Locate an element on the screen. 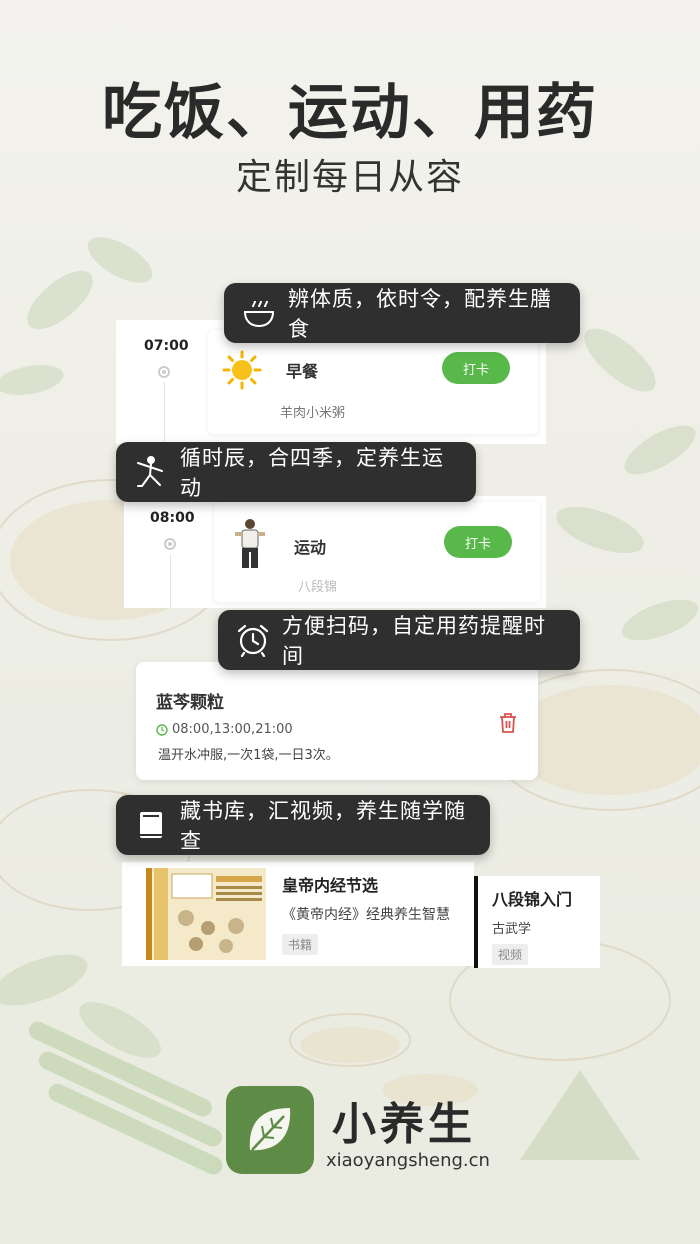 This screenshot has width=700, height=1244. feature-pill-library: 藏书库，汇视频，养生随学随查 is located at coordinates (303, 825).